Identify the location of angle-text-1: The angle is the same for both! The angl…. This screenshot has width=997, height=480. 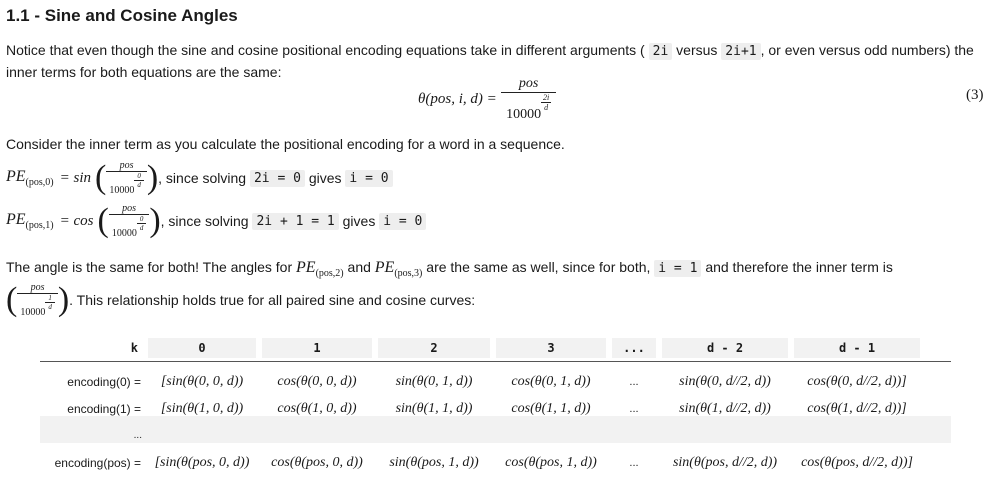
(149, 267).